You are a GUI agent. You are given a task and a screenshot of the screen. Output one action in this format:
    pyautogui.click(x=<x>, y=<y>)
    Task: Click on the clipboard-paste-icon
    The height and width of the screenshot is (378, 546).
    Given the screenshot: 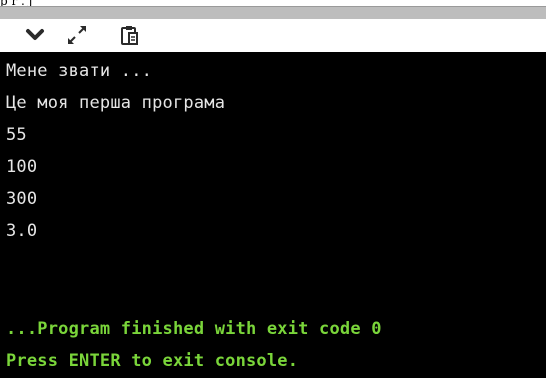 What is the action you would take?
    pyautogui.click(x=129, y=35)
    